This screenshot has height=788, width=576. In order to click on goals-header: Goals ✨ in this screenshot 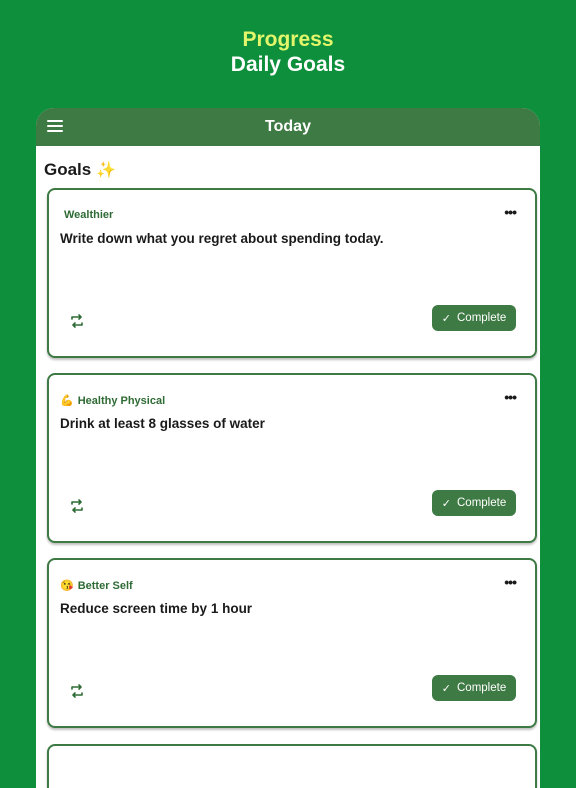, I will do `click(80, 170)`.